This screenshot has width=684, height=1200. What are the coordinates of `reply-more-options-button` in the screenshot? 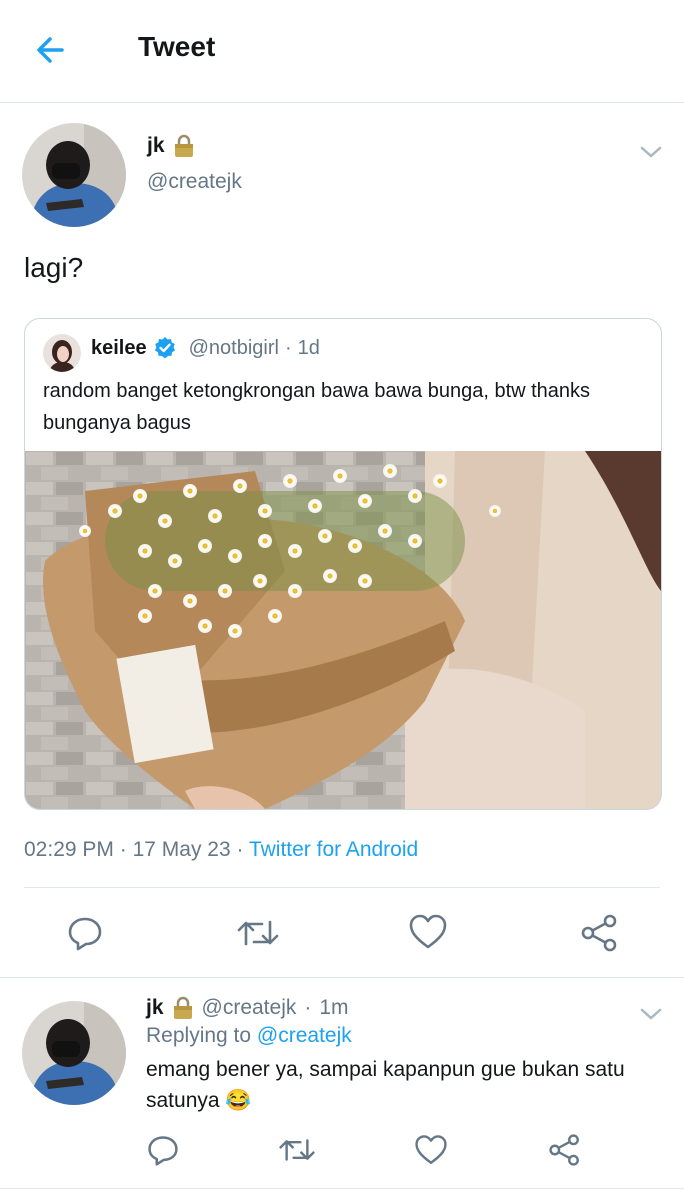 It's located at (651, 1016).